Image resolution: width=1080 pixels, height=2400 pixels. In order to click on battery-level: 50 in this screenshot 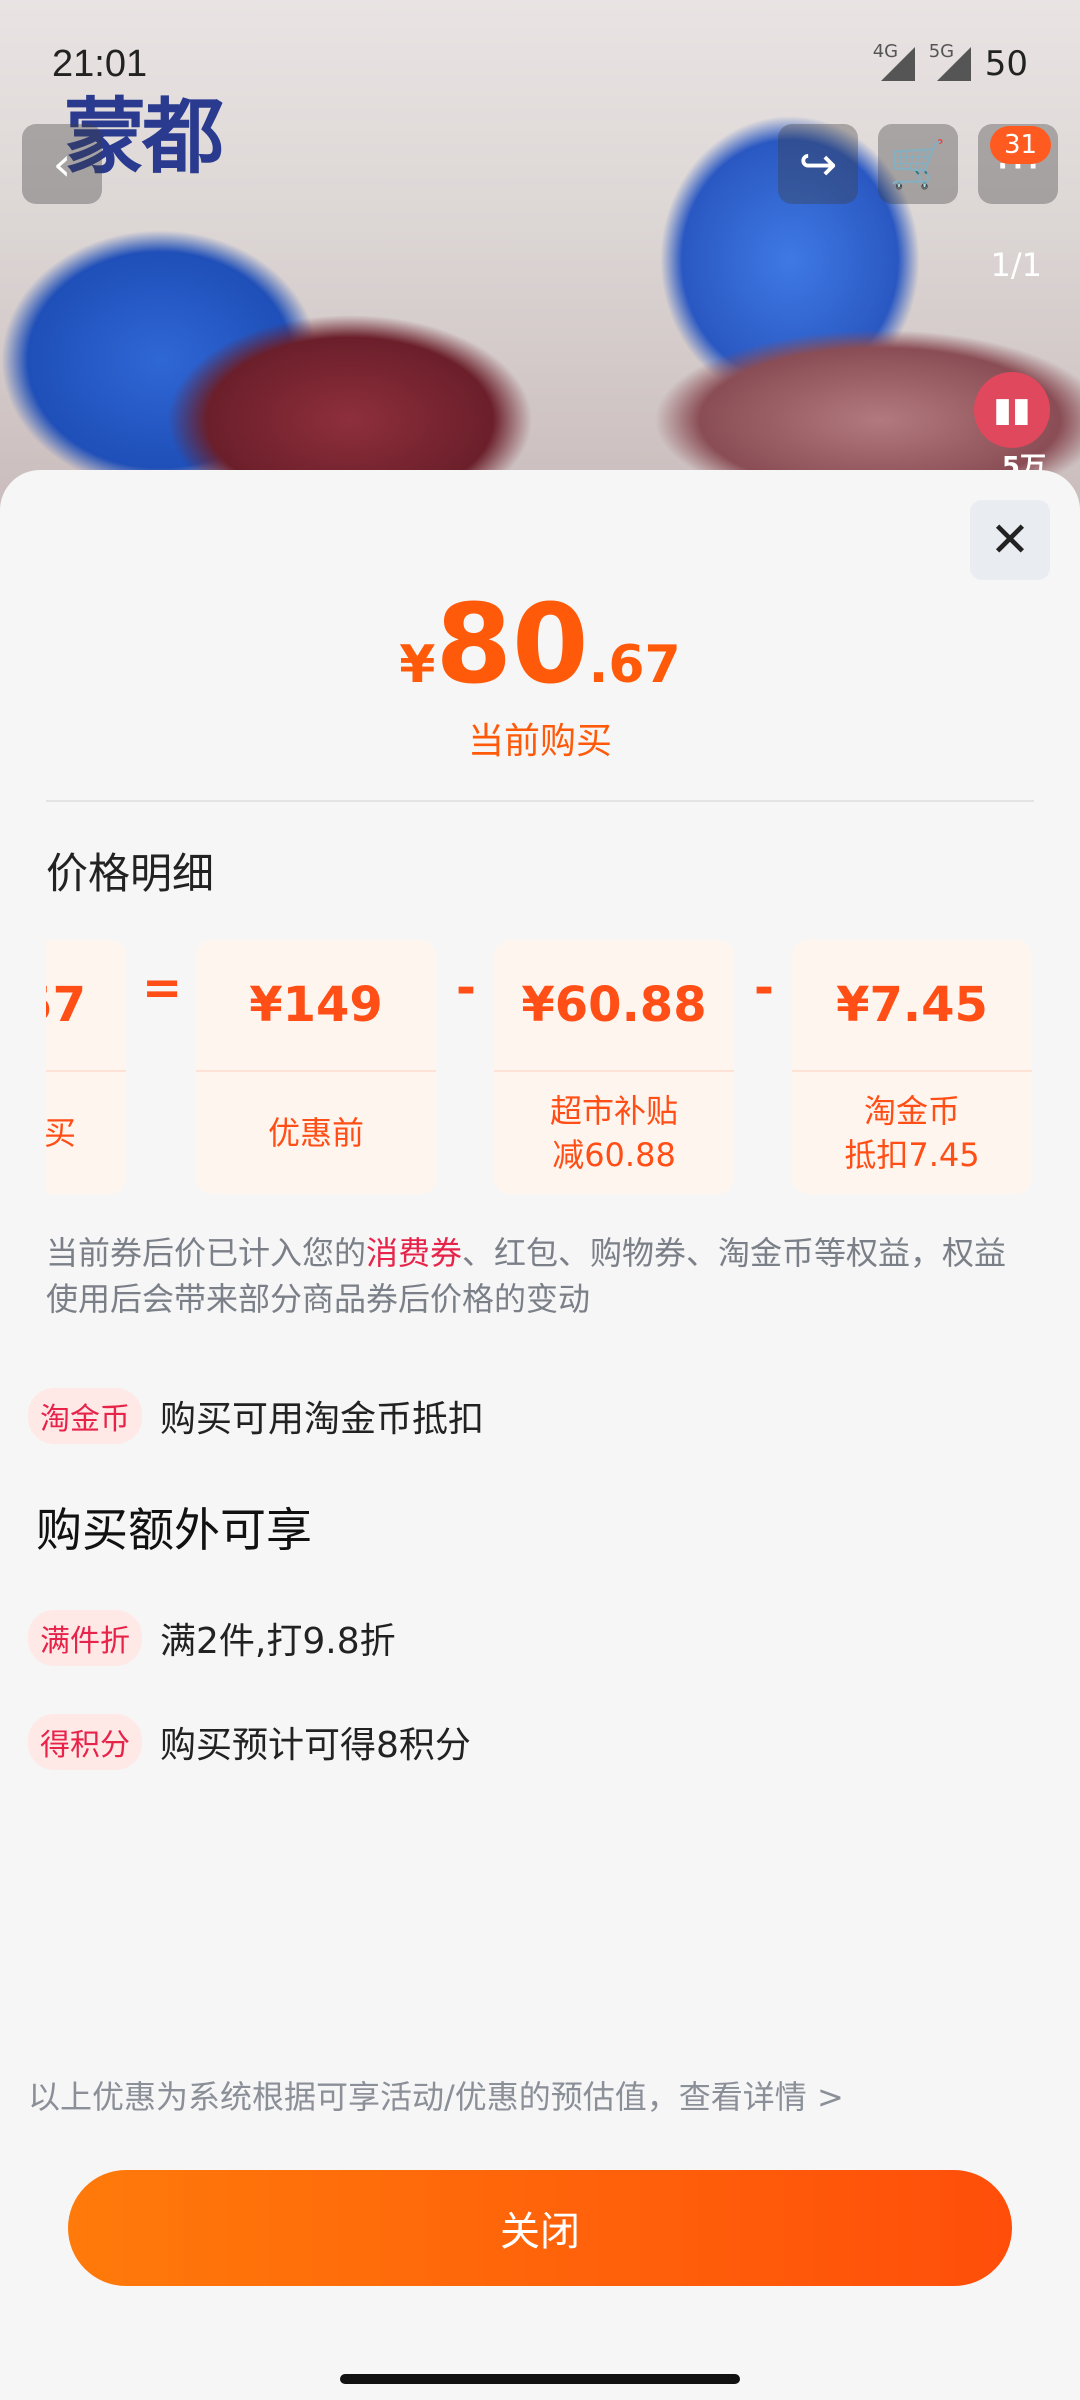, I will do `click(1006, 64)`.